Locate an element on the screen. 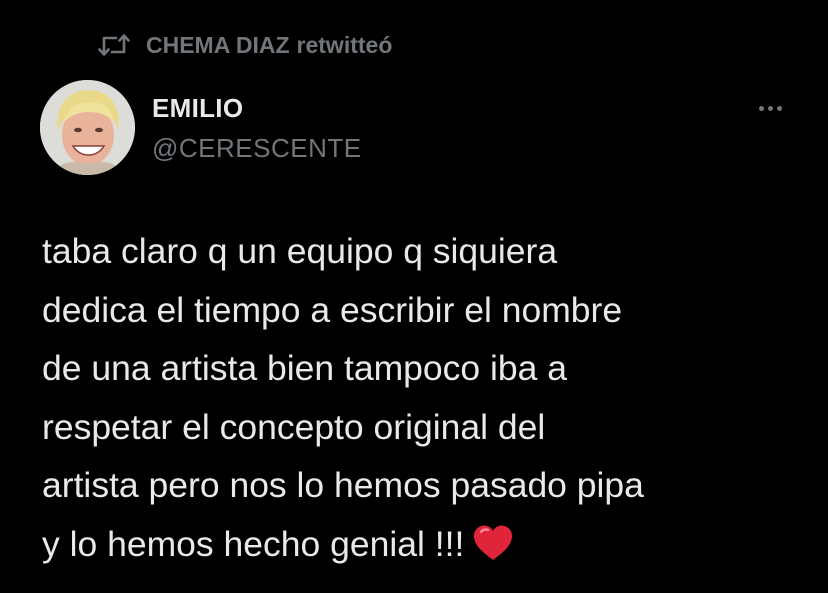  more-options-button is located at coordinates (770, 108).